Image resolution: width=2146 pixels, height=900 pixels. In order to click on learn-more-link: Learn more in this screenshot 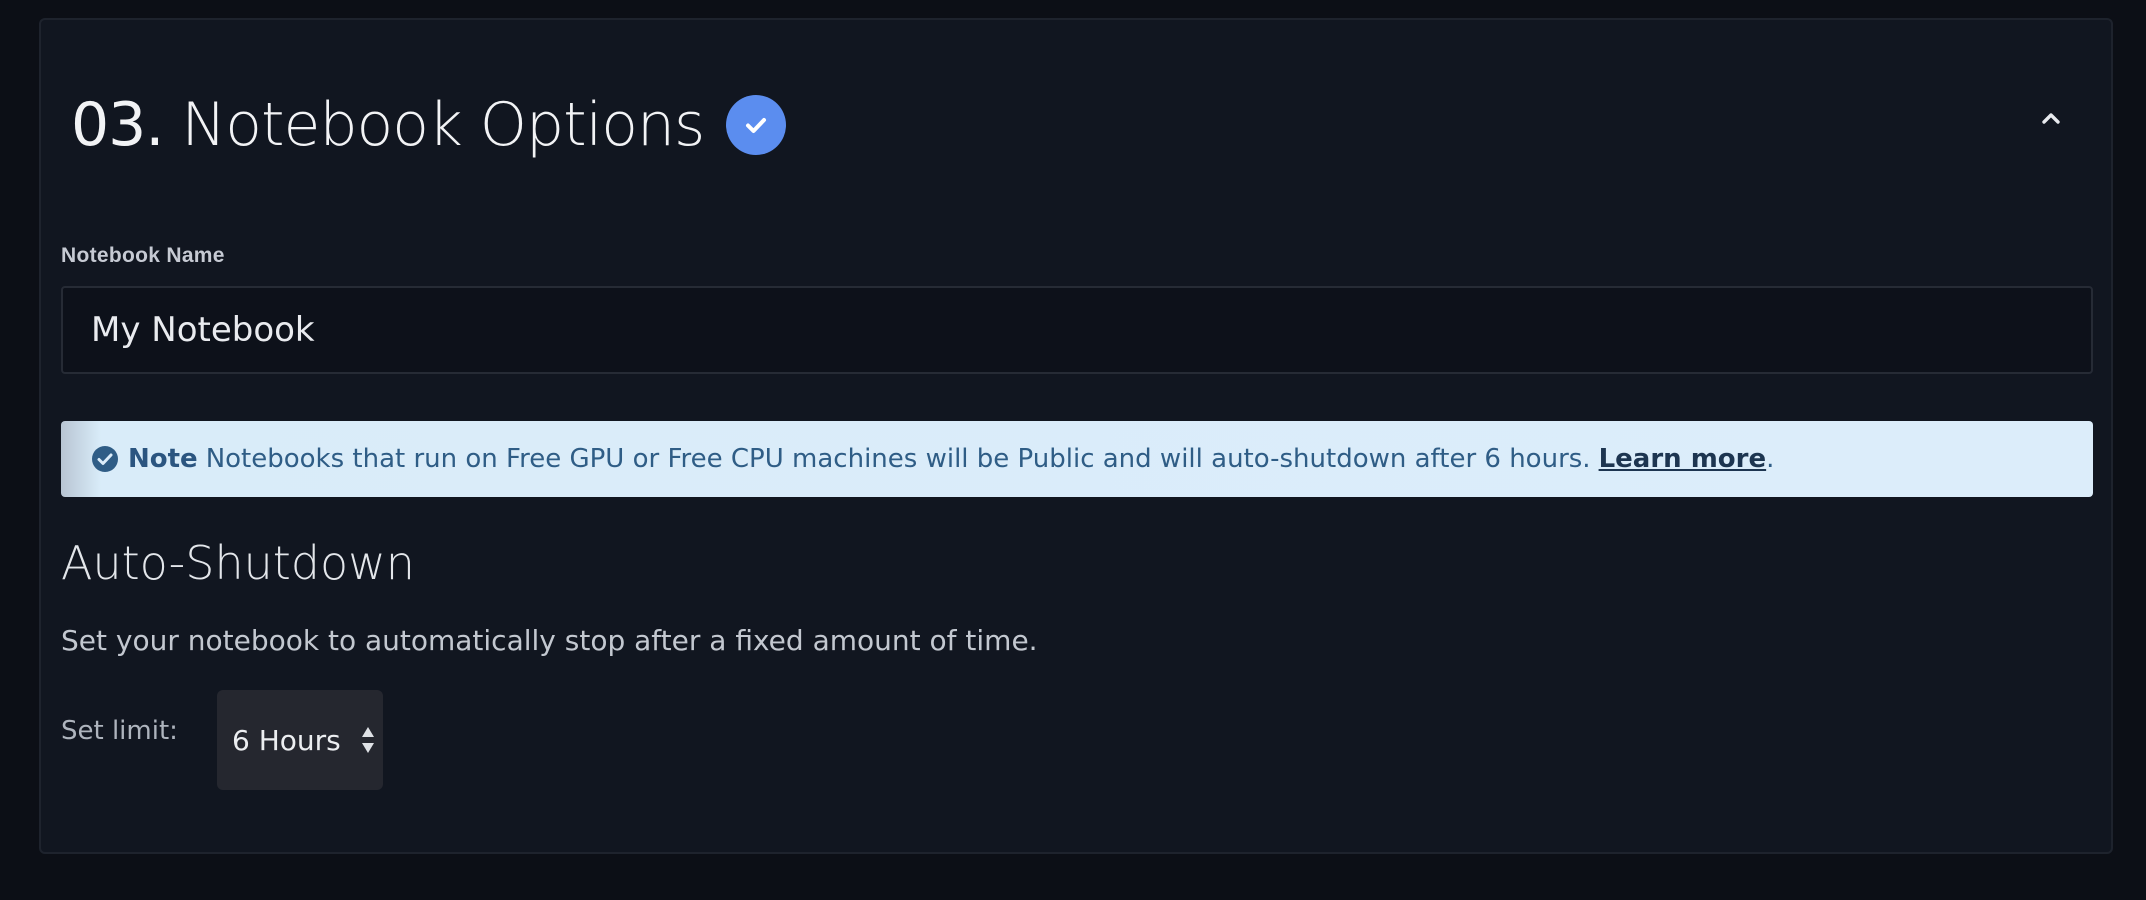, I will do `click(1683, 459)`.